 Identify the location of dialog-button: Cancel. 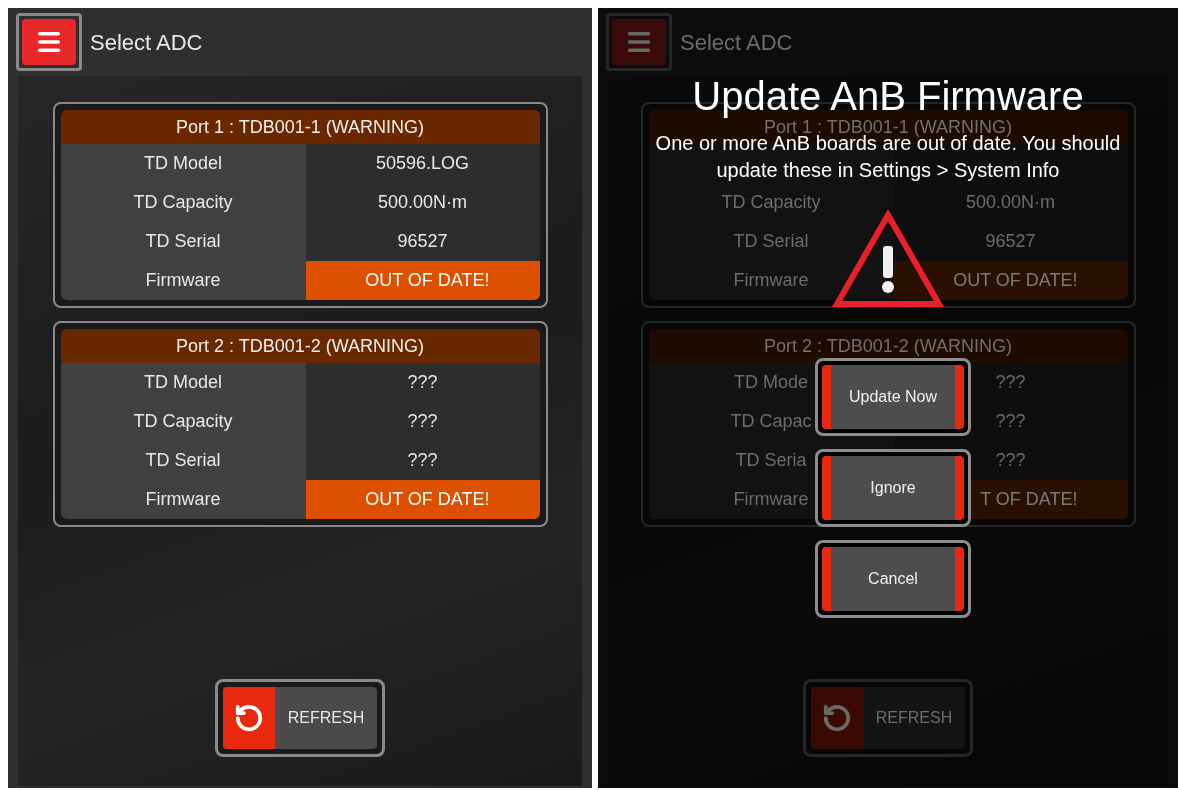
(893, 579).